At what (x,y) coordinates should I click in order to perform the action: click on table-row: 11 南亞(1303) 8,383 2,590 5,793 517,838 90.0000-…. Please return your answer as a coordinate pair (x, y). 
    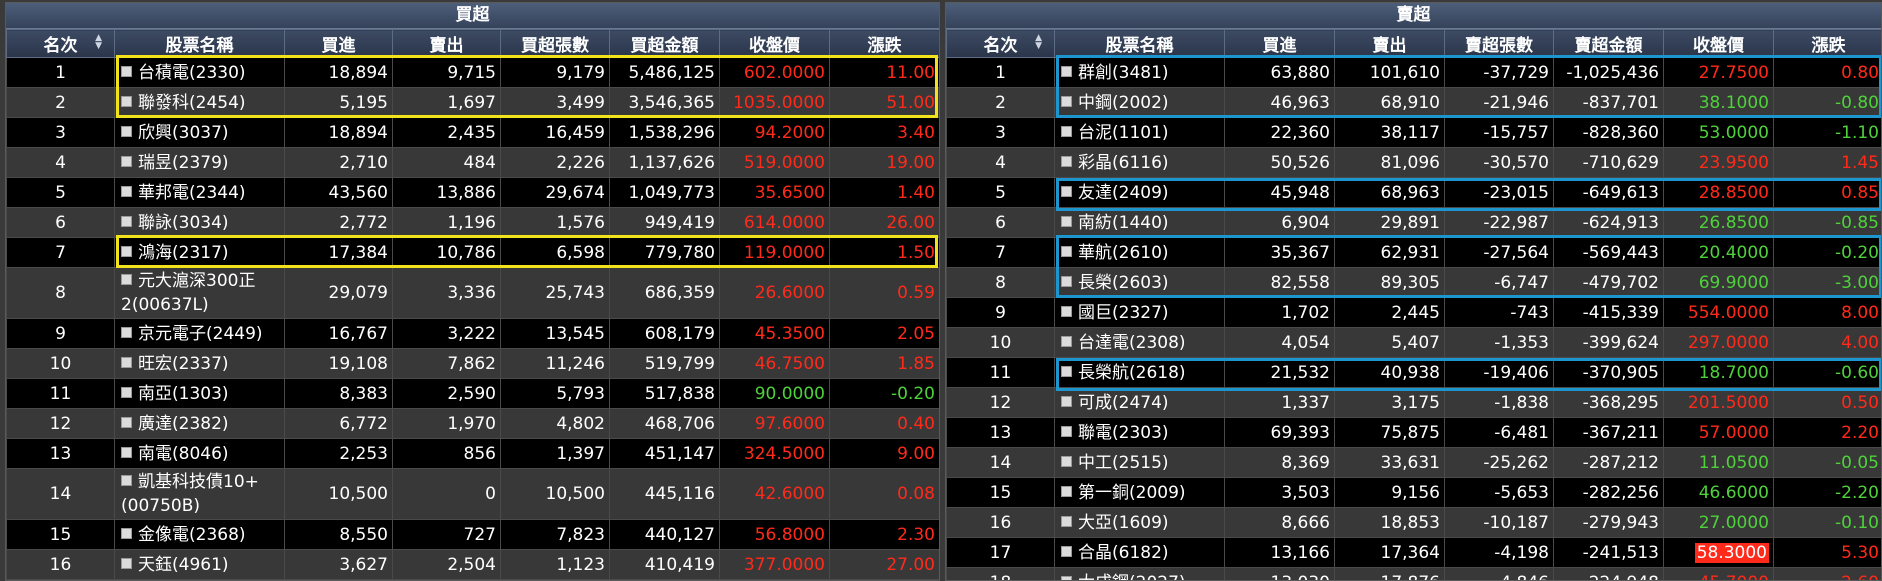
    Looking at the image, I should click on (472, 393).